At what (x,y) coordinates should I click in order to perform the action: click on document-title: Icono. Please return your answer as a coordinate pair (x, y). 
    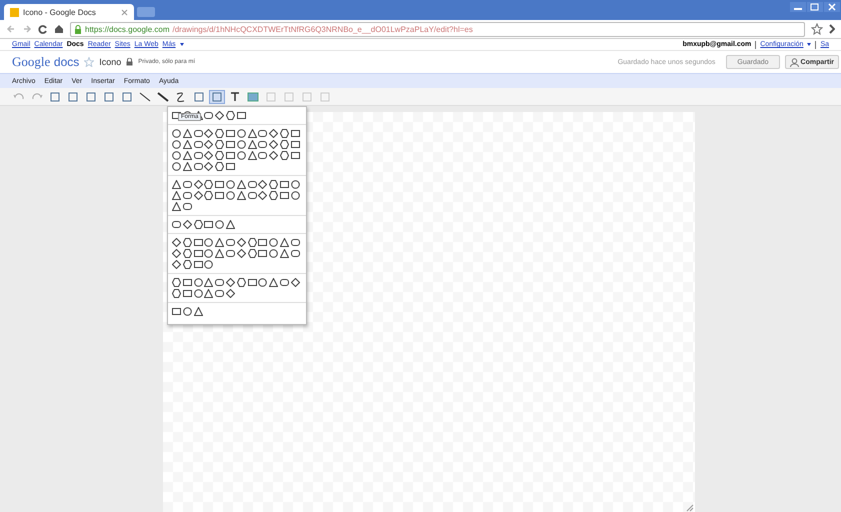
    Looking at the image, I should click on (110, 62).